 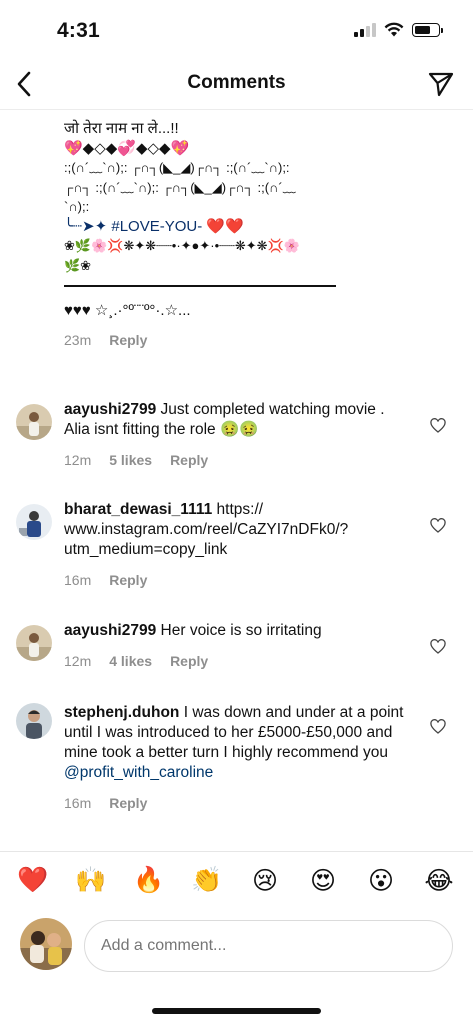 What do you see at coordinates (149, 880) in the screenshot?
I see `emoji-fire-button: 🔥` at bounding box center [149, 880].